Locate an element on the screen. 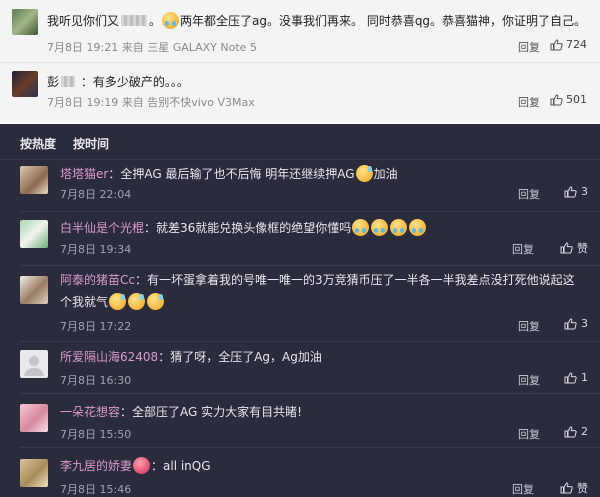  like-button: 1 is located at coordinates (576, 377).